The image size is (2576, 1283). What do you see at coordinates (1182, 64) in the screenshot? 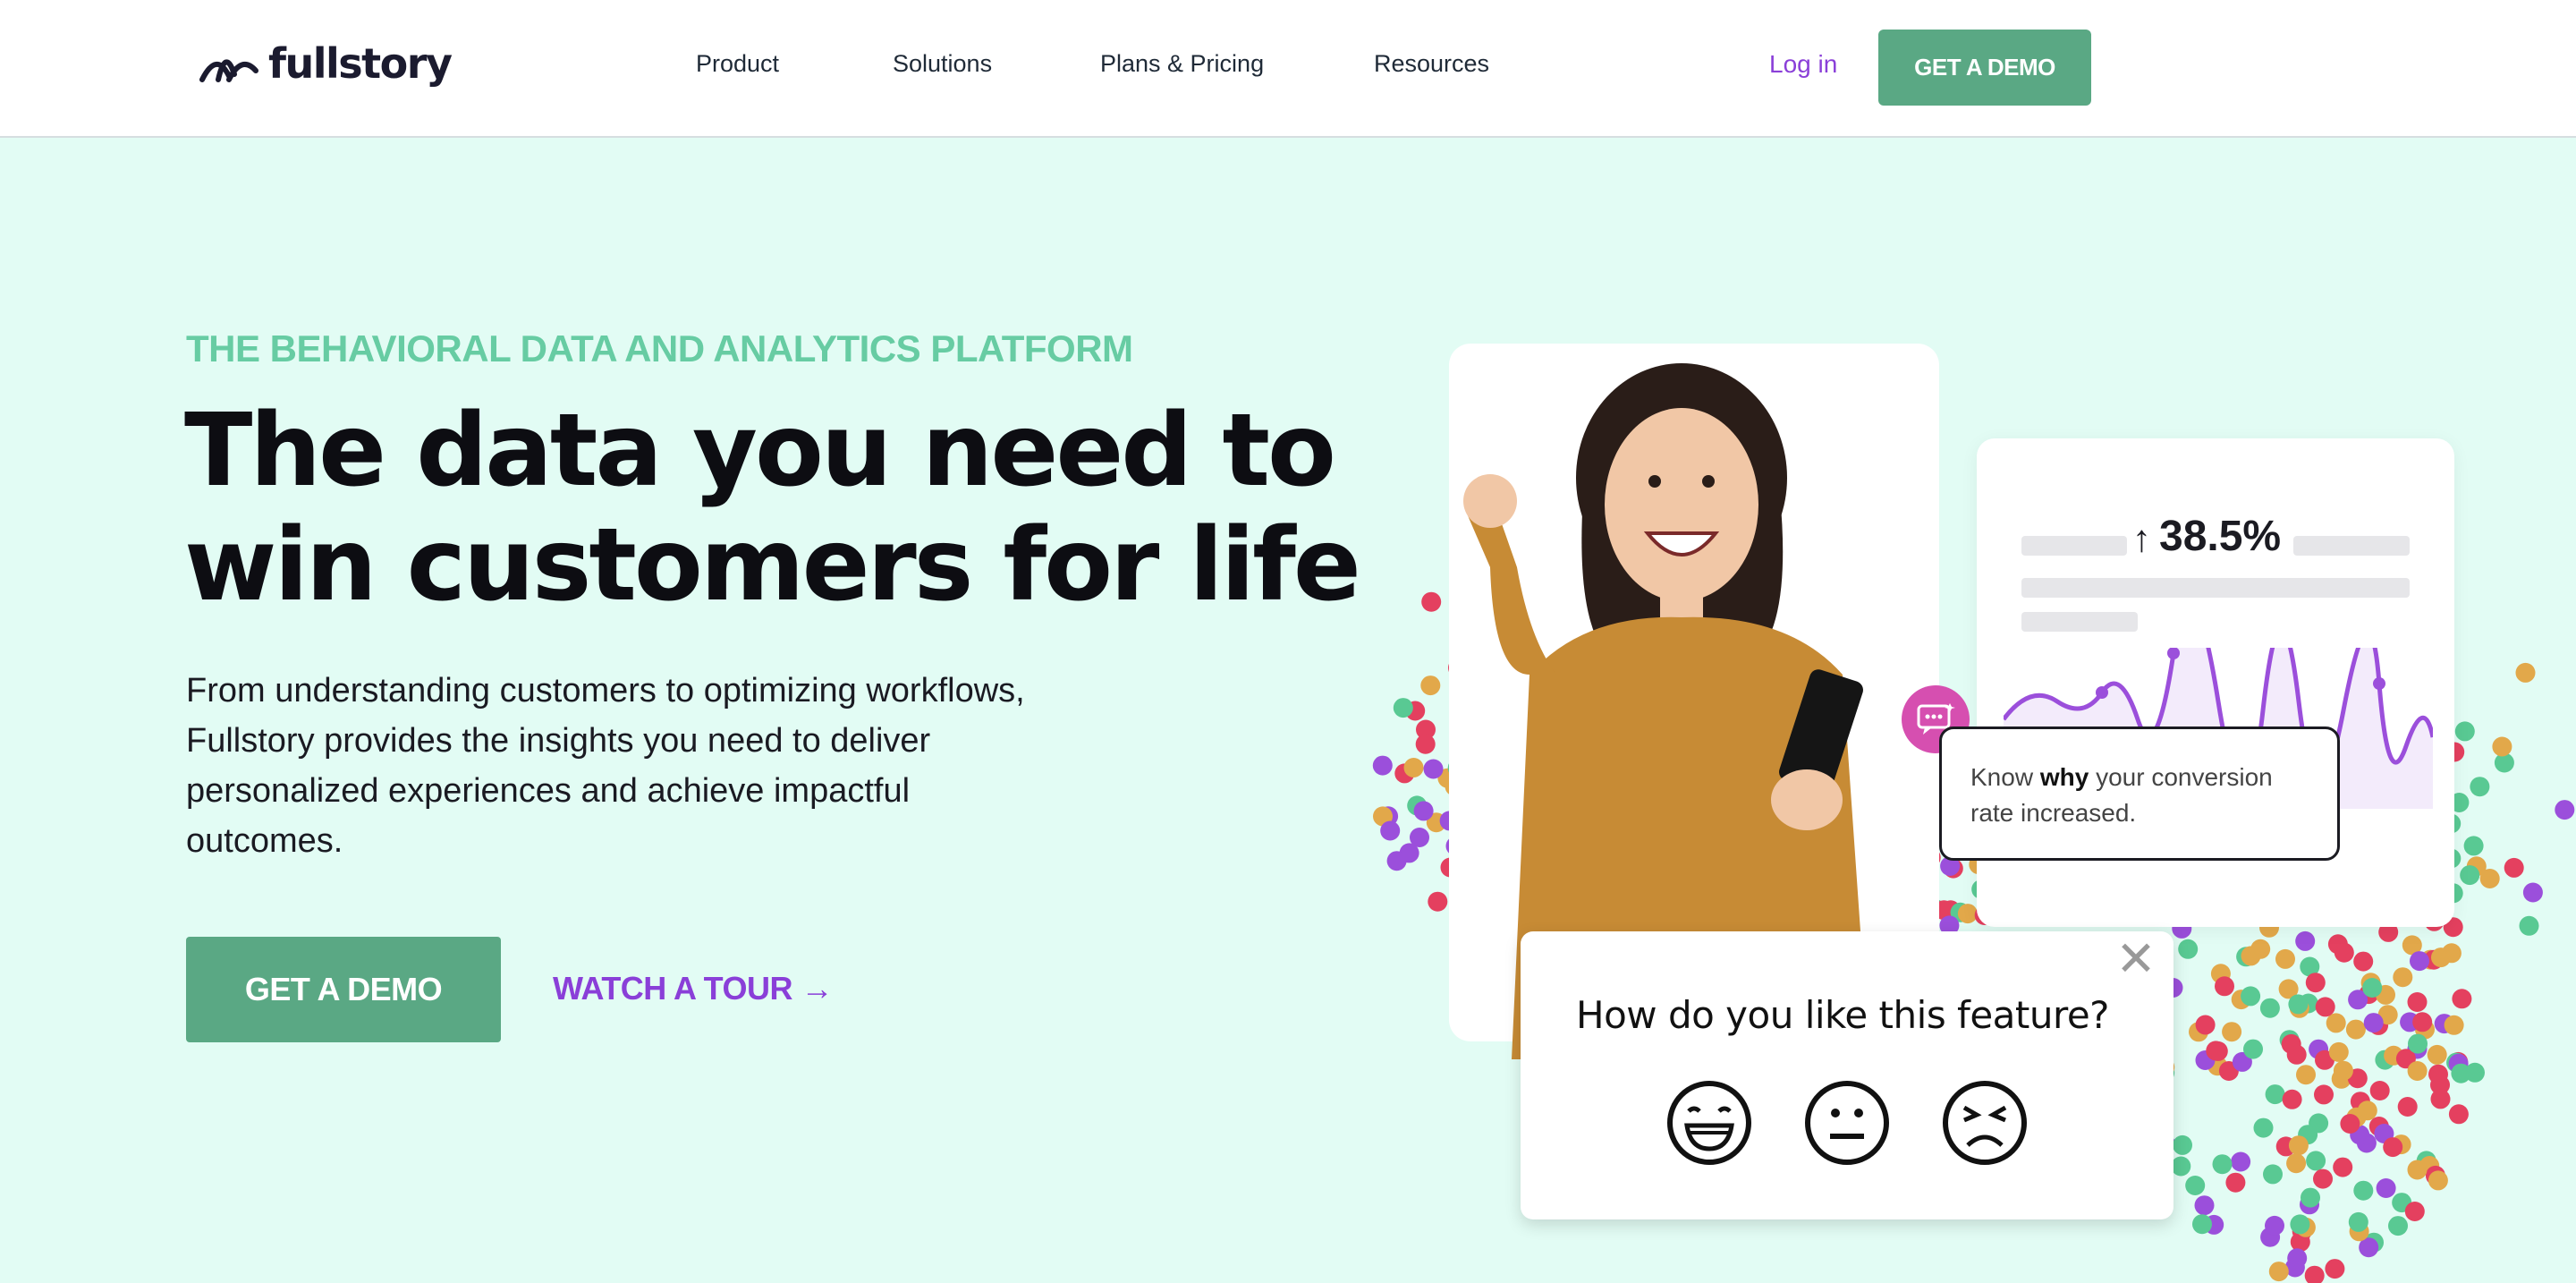
I see `nav-plans-pricing: Plans & Pricing` at bounding box center [1182, 64].